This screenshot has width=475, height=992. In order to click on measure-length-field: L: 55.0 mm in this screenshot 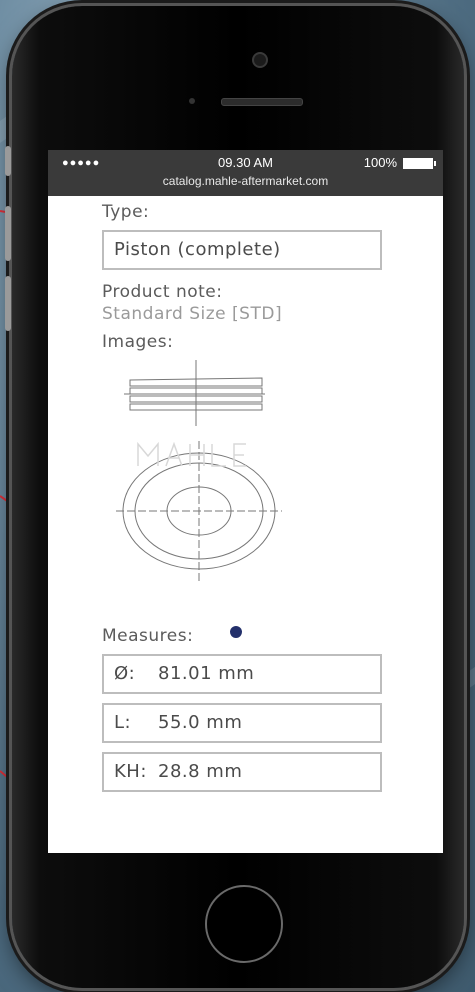, I will do `click(242, 723)`.